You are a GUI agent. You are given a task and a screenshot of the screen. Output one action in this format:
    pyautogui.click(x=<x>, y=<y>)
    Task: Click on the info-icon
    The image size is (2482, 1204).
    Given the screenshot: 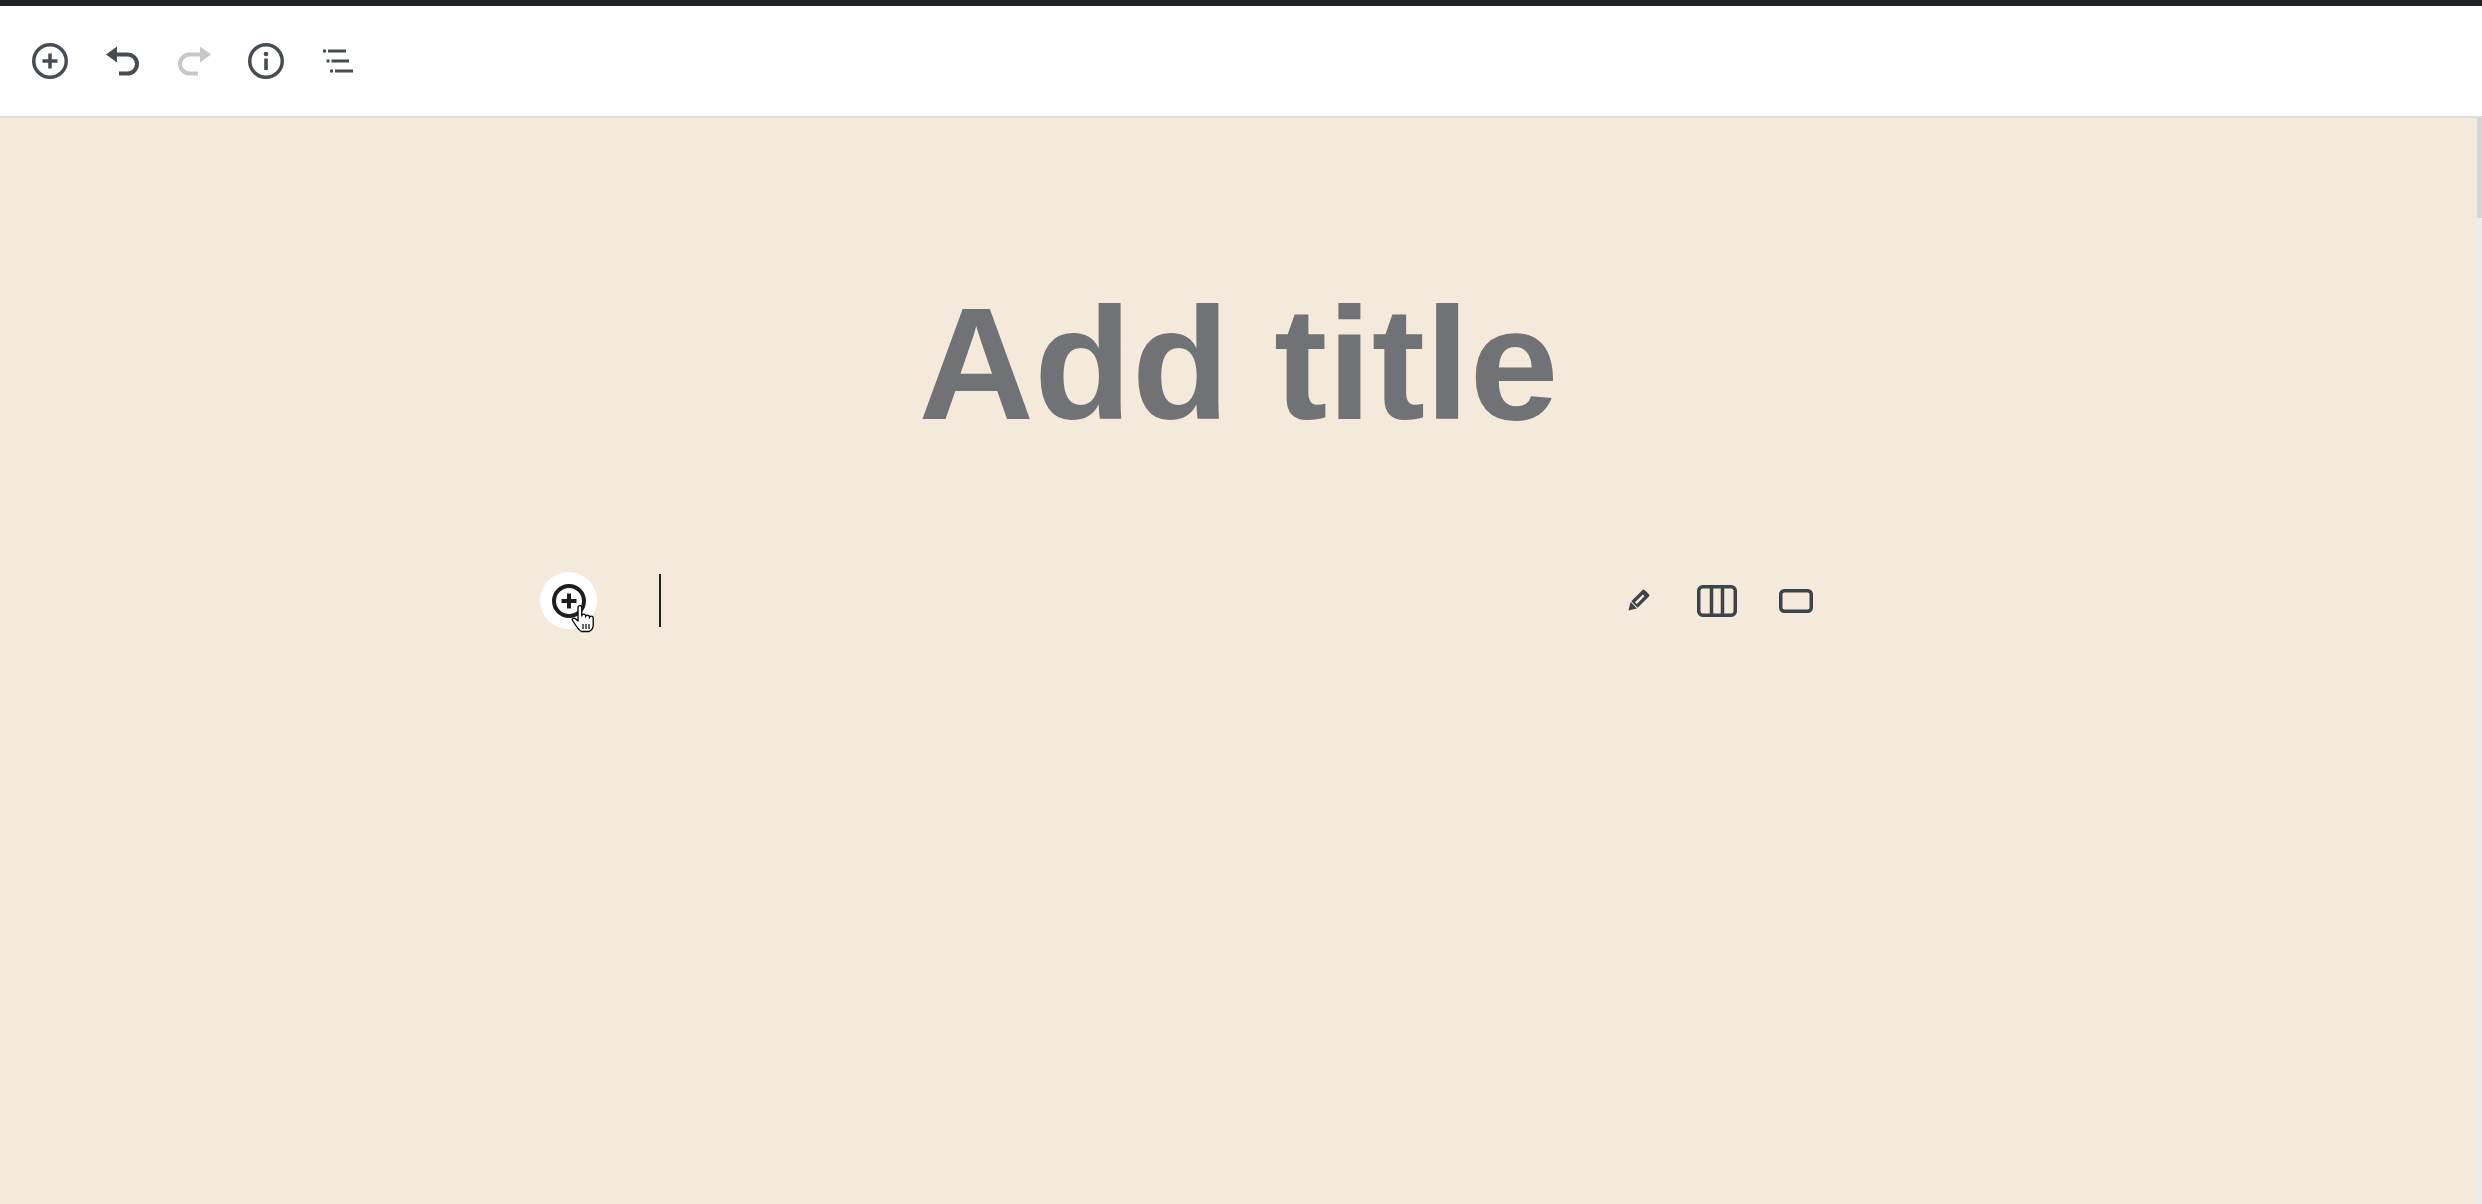 What is the action you would take?
    pyautogui.click(x=266, y=61)
    